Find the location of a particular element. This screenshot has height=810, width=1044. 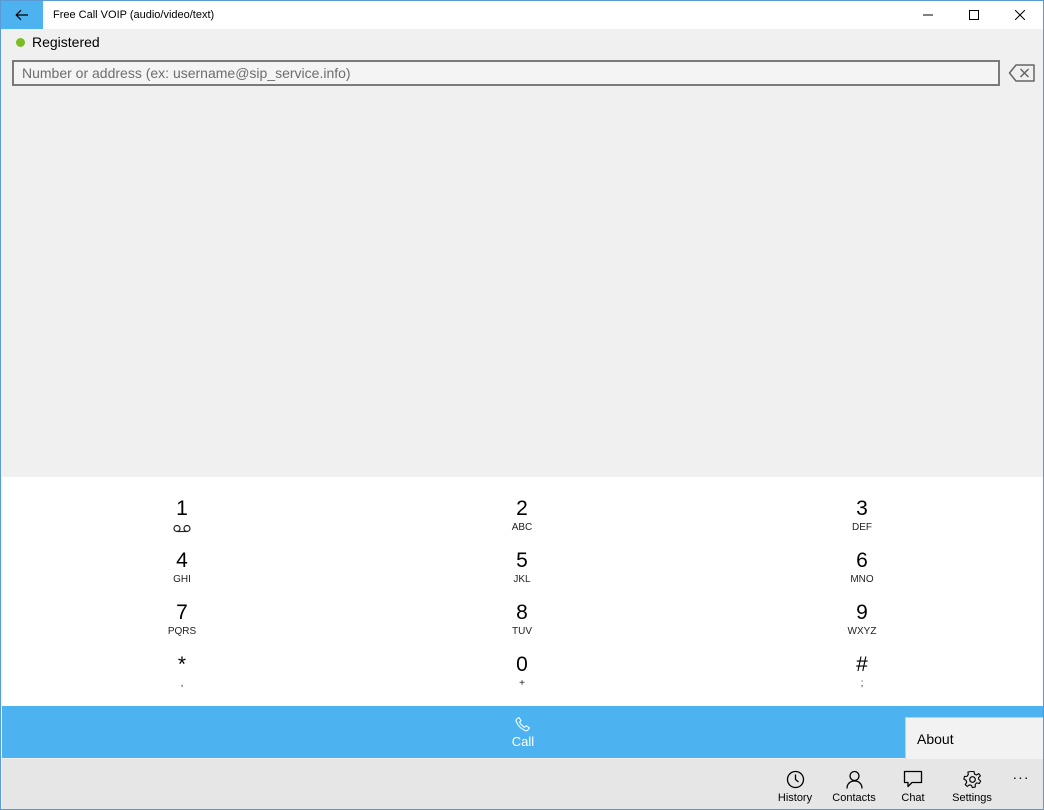

address-input is located at coordinates (506, 73).